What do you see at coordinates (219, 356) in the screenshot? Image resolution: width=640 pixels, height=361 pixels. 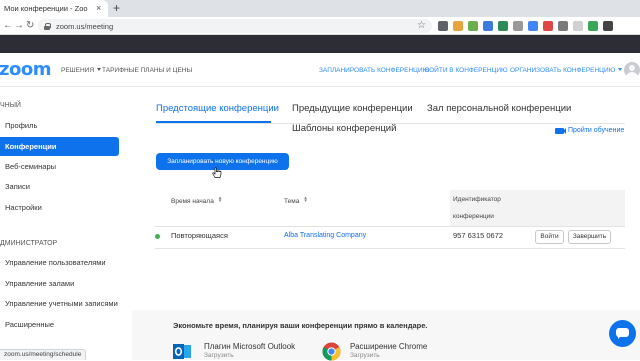 I see `outlook-plugin-download: Загрузить` at bounding box center [219, 356].